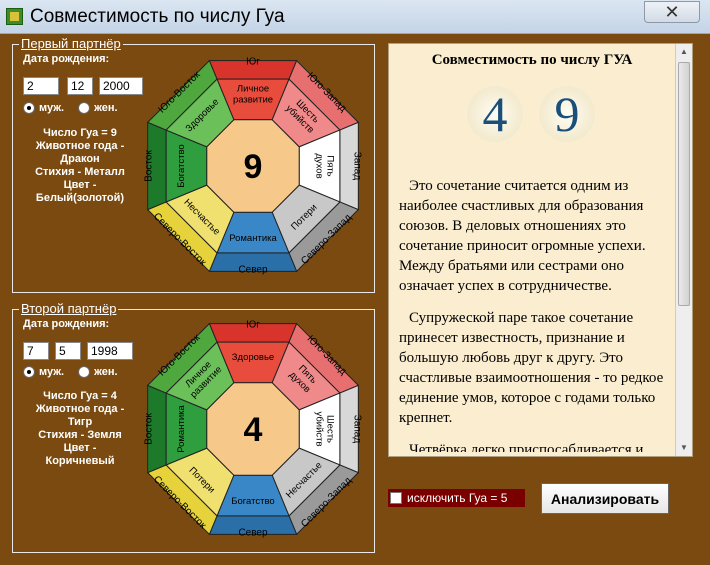  I want to click on partner2-male-radio, so click(29, 372).